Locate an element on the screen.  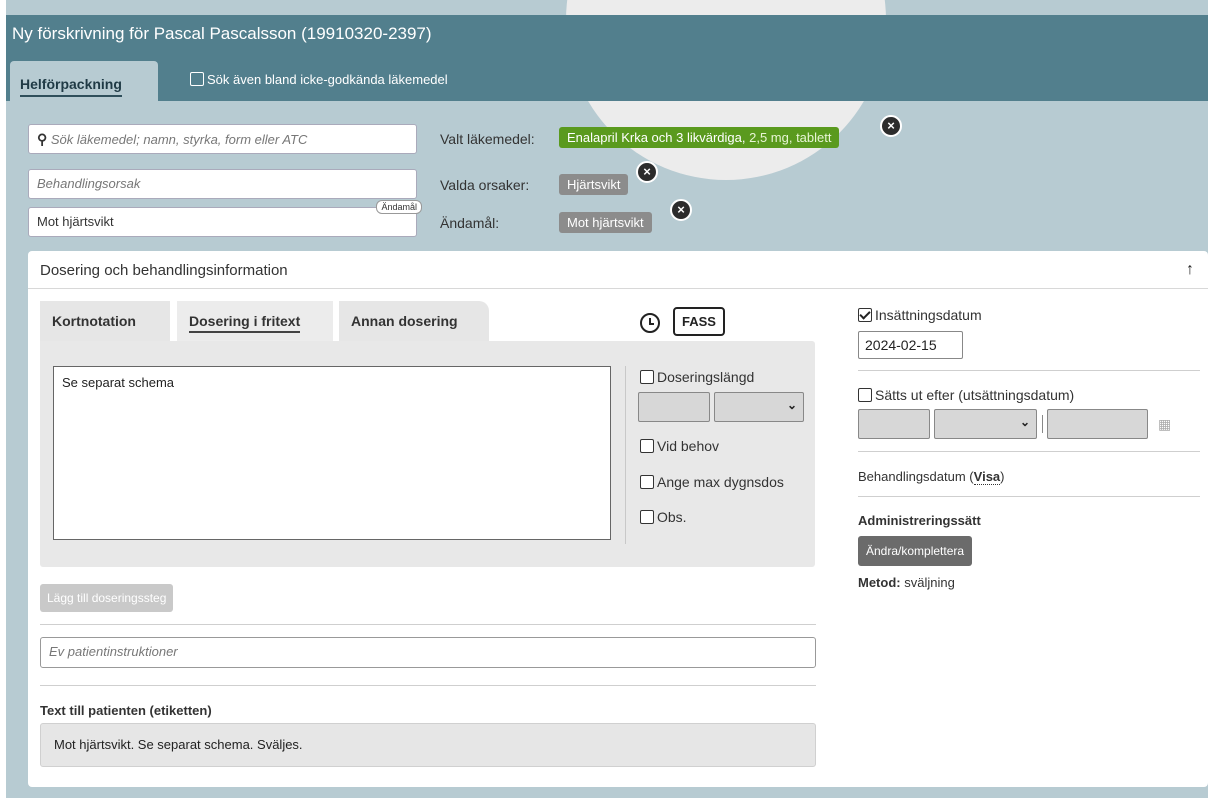
clock-icon is located at coordinates (650, 323).